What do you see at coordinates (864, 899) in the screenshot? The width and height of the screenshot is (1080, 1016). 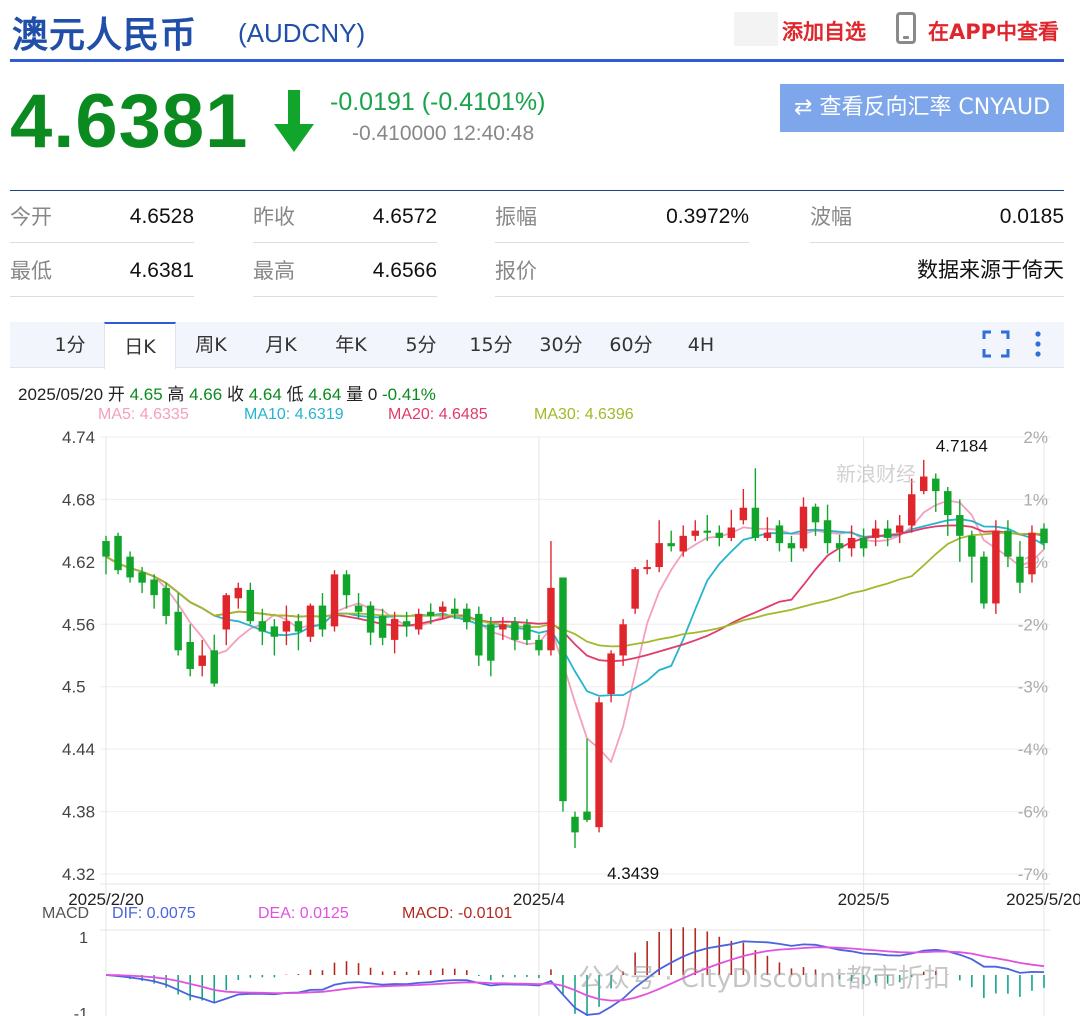 I see `x-tick-label: 2025/5` at bounding box center [864, 899].